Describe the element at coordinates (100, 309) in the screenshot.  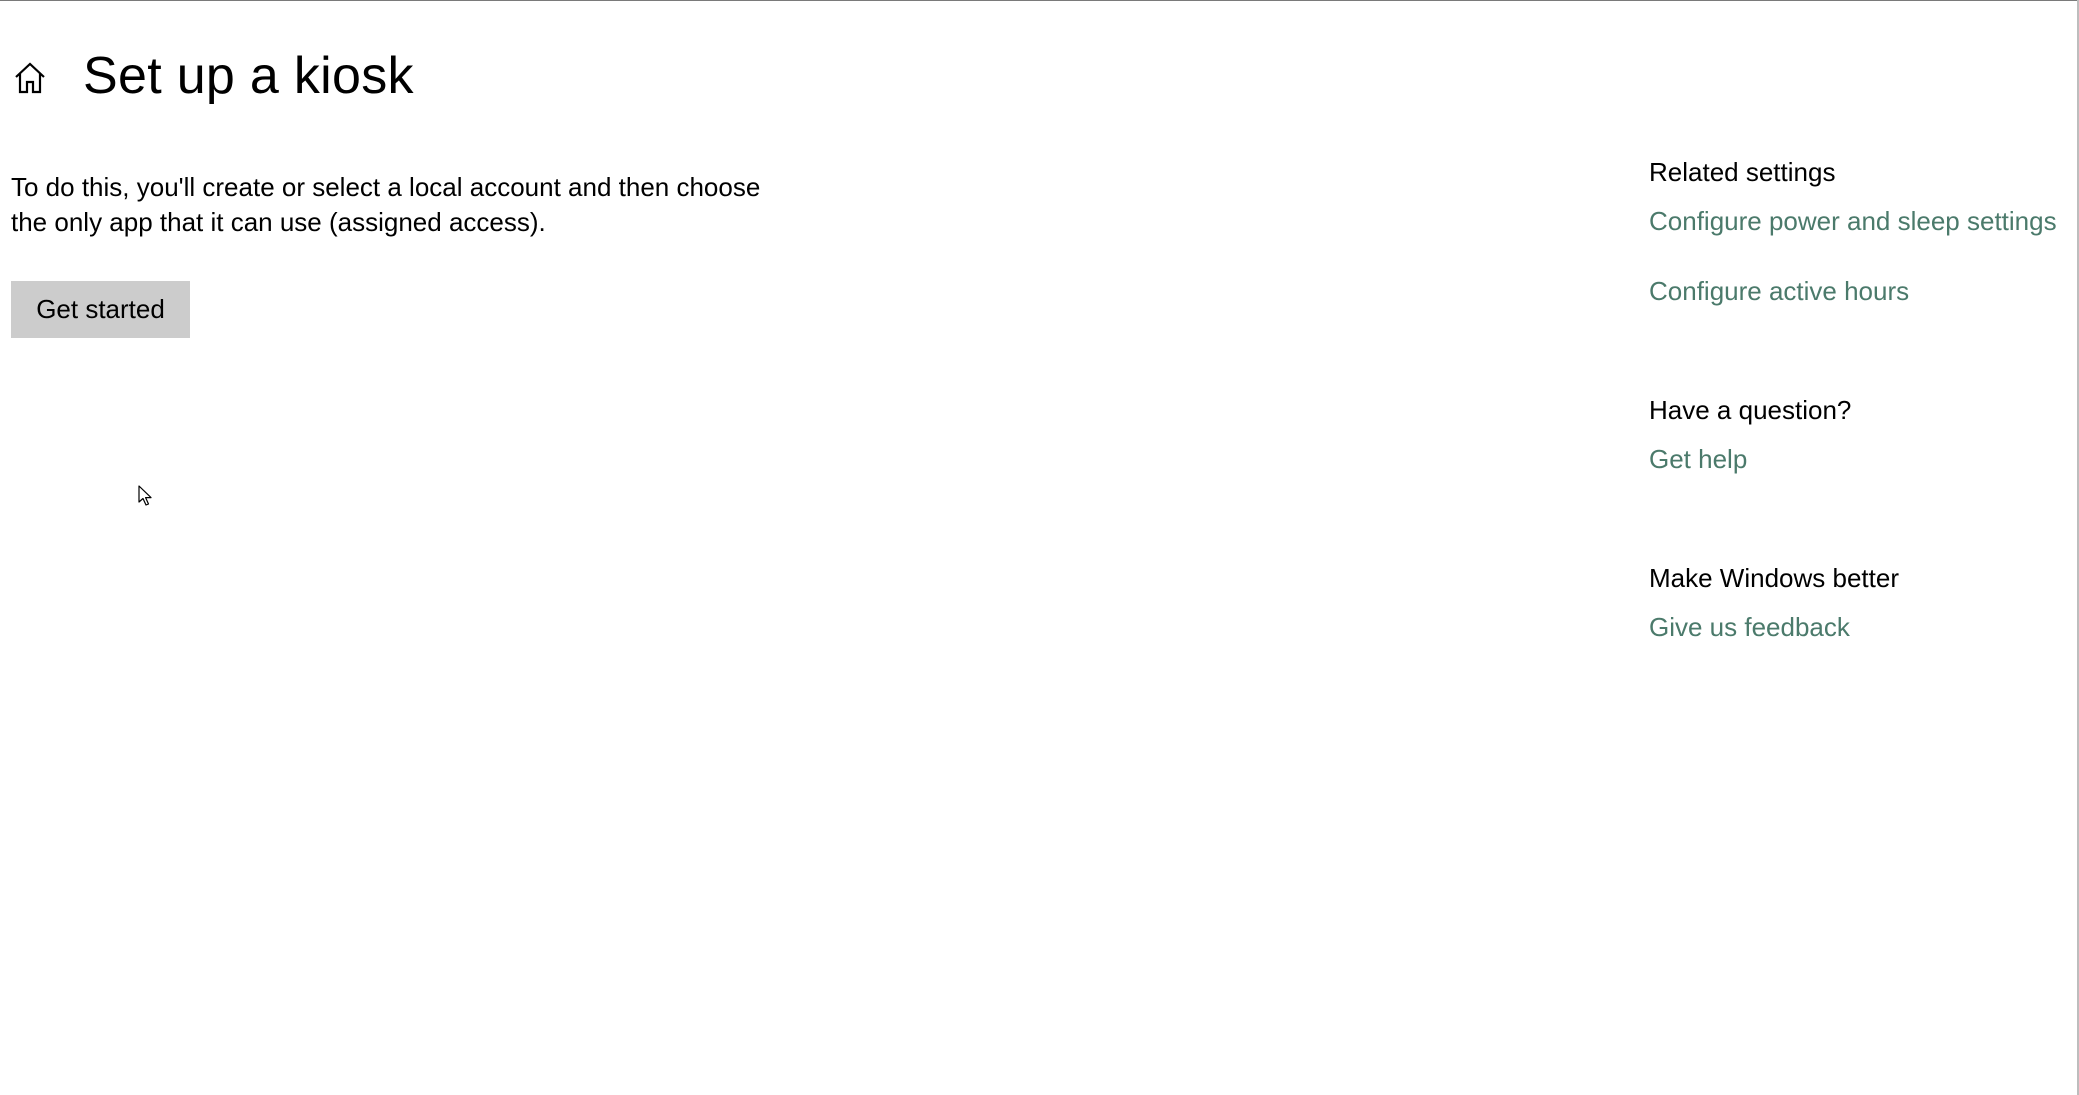
I see `get-started-button: Get started` at that location.